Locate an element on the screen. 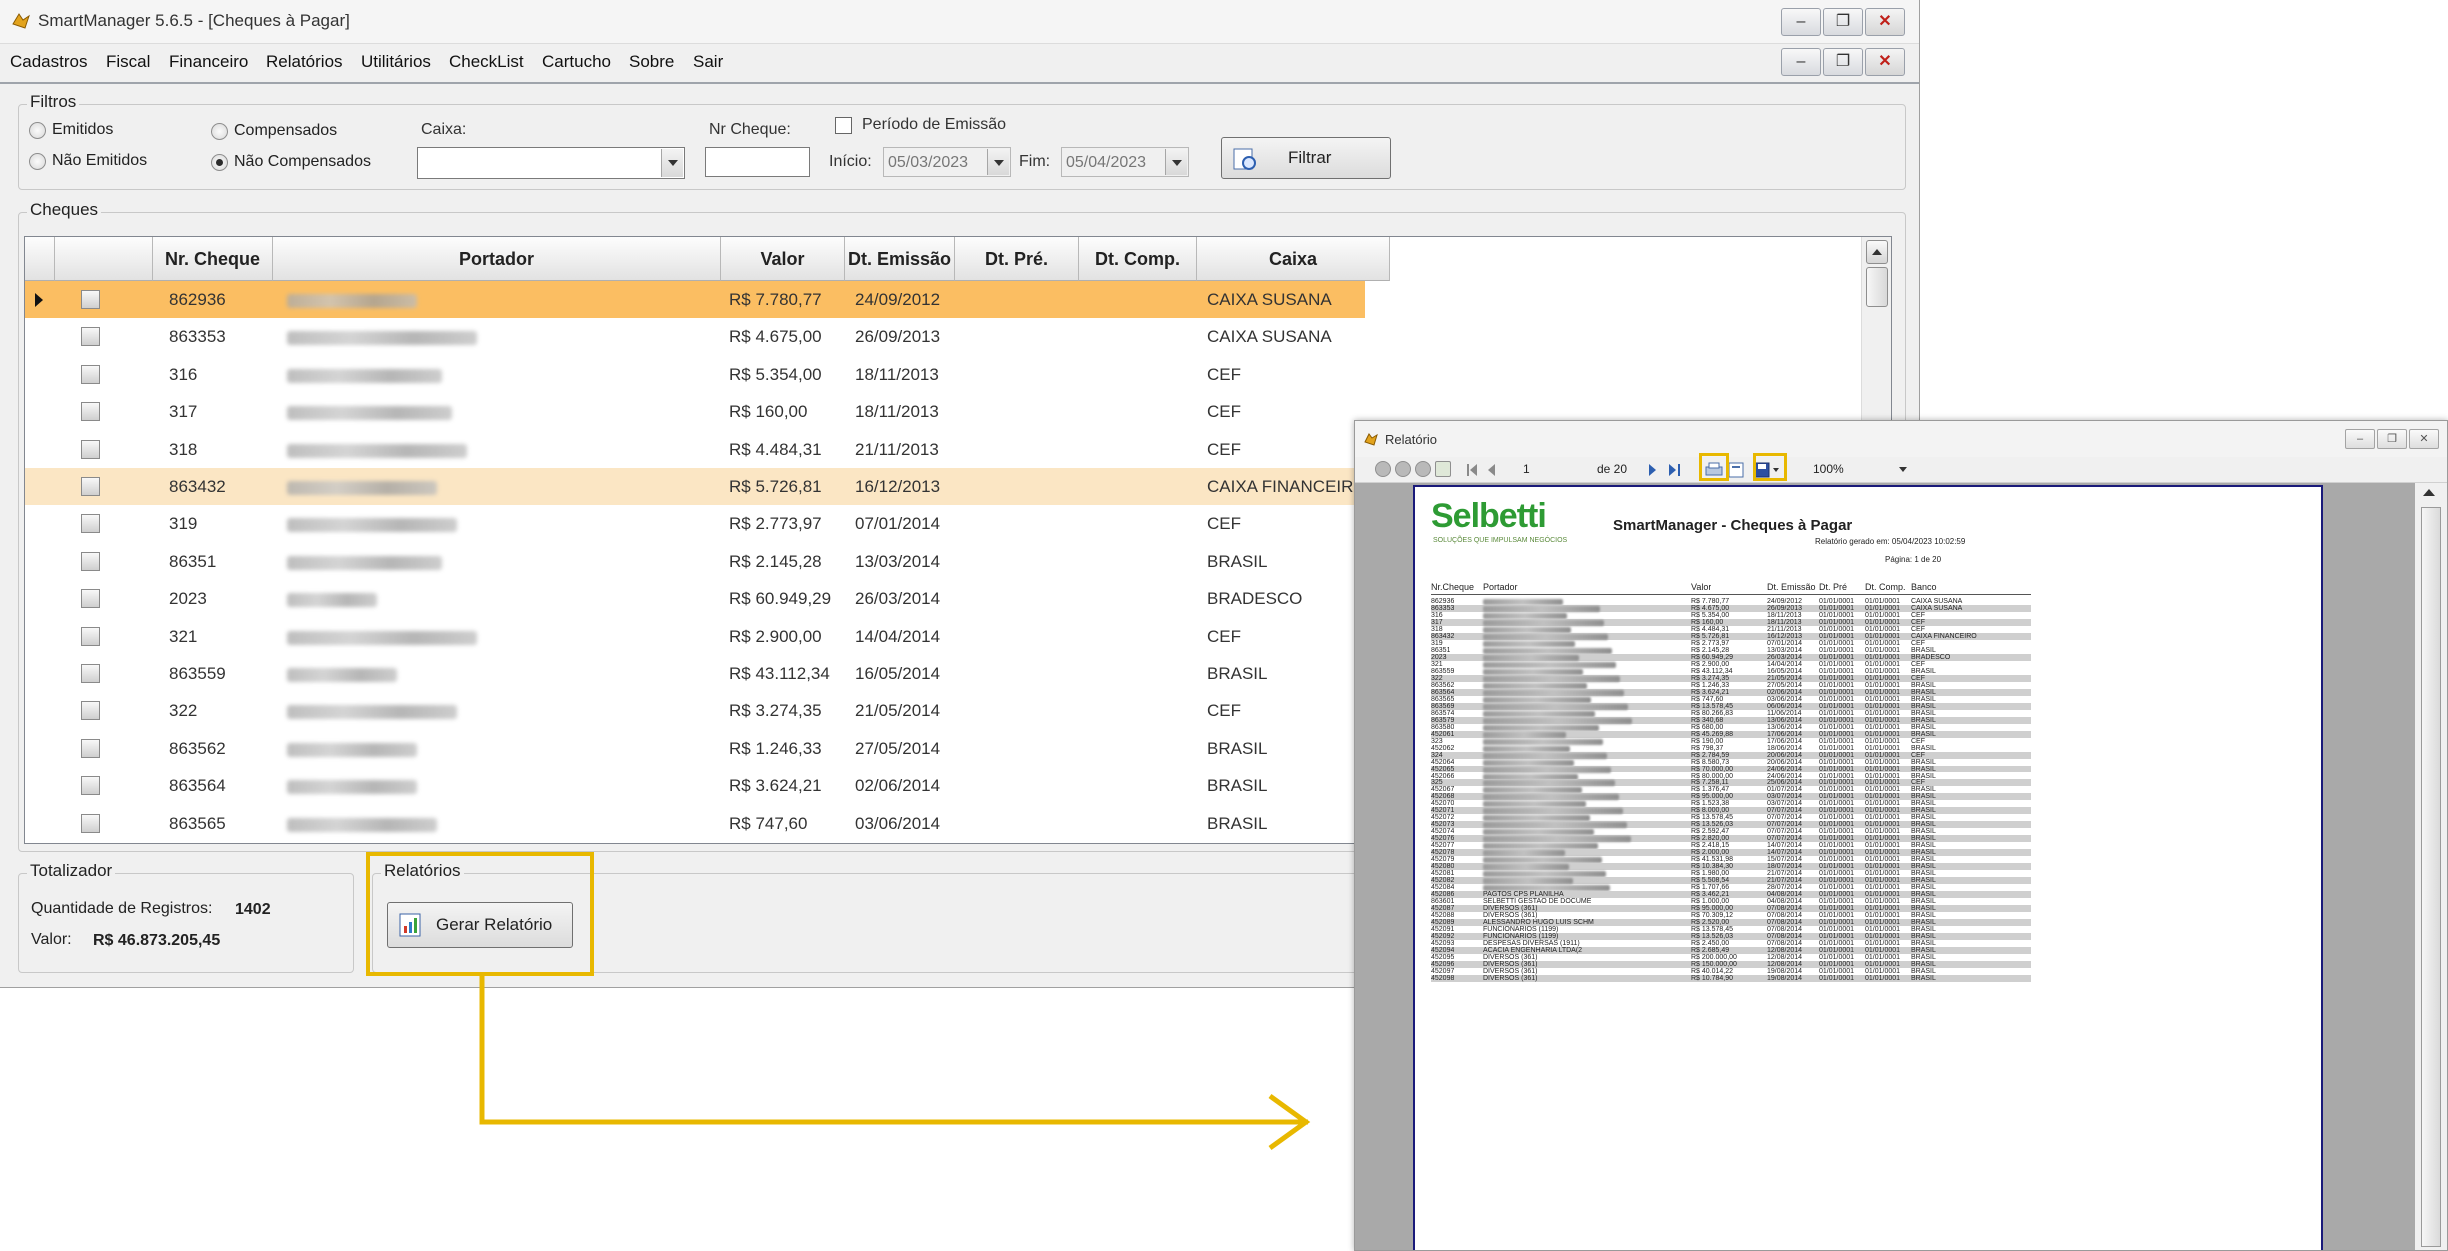 The height and width of the screenshot is (1251, 2448). table-row: 321 R$ 2.900,00 14/04/2014 CEF is located at coordinates (695, 636).